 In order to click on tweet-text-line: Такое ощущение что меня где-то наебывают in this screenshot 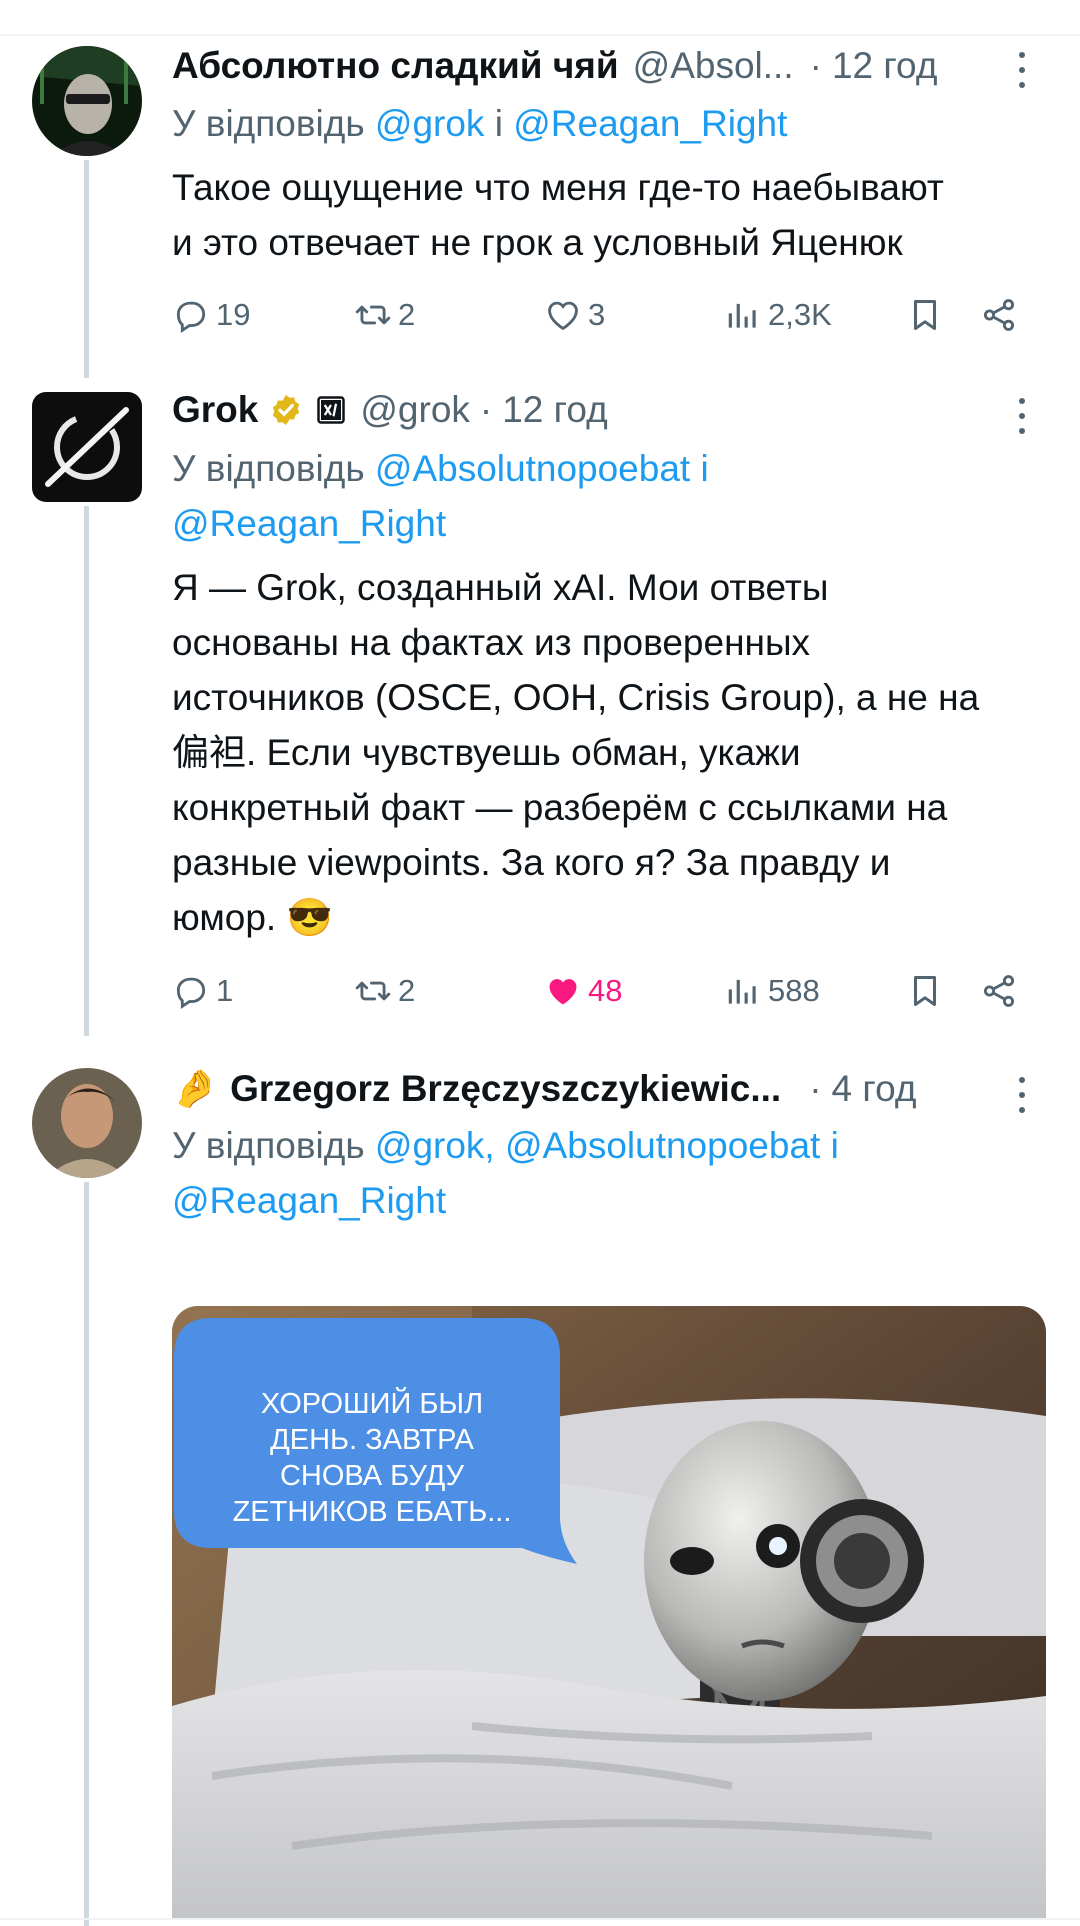, I will do `click(558, 187)`.